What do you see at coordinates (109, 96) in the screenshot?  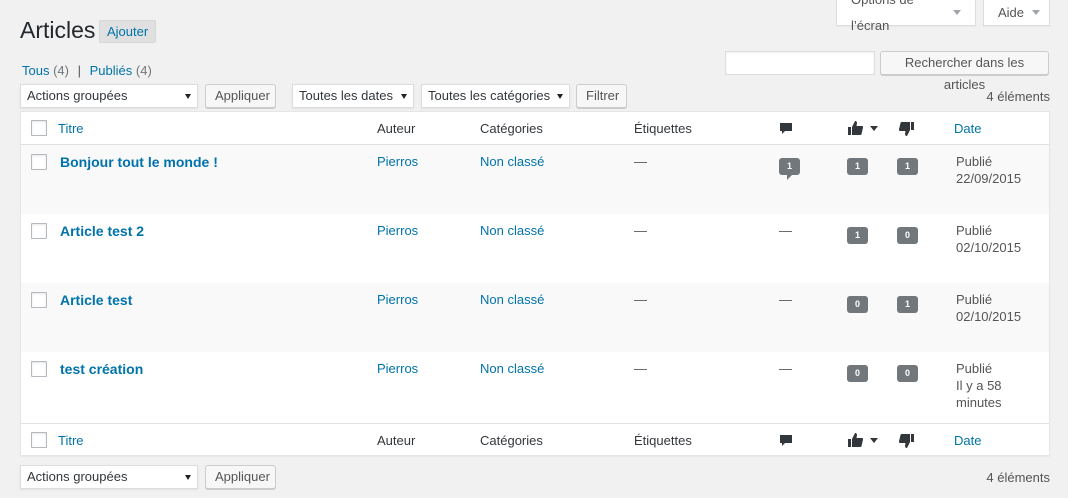 I see `bulk-actions-select-top: Actions groupées` at bounding box center [109, 96].